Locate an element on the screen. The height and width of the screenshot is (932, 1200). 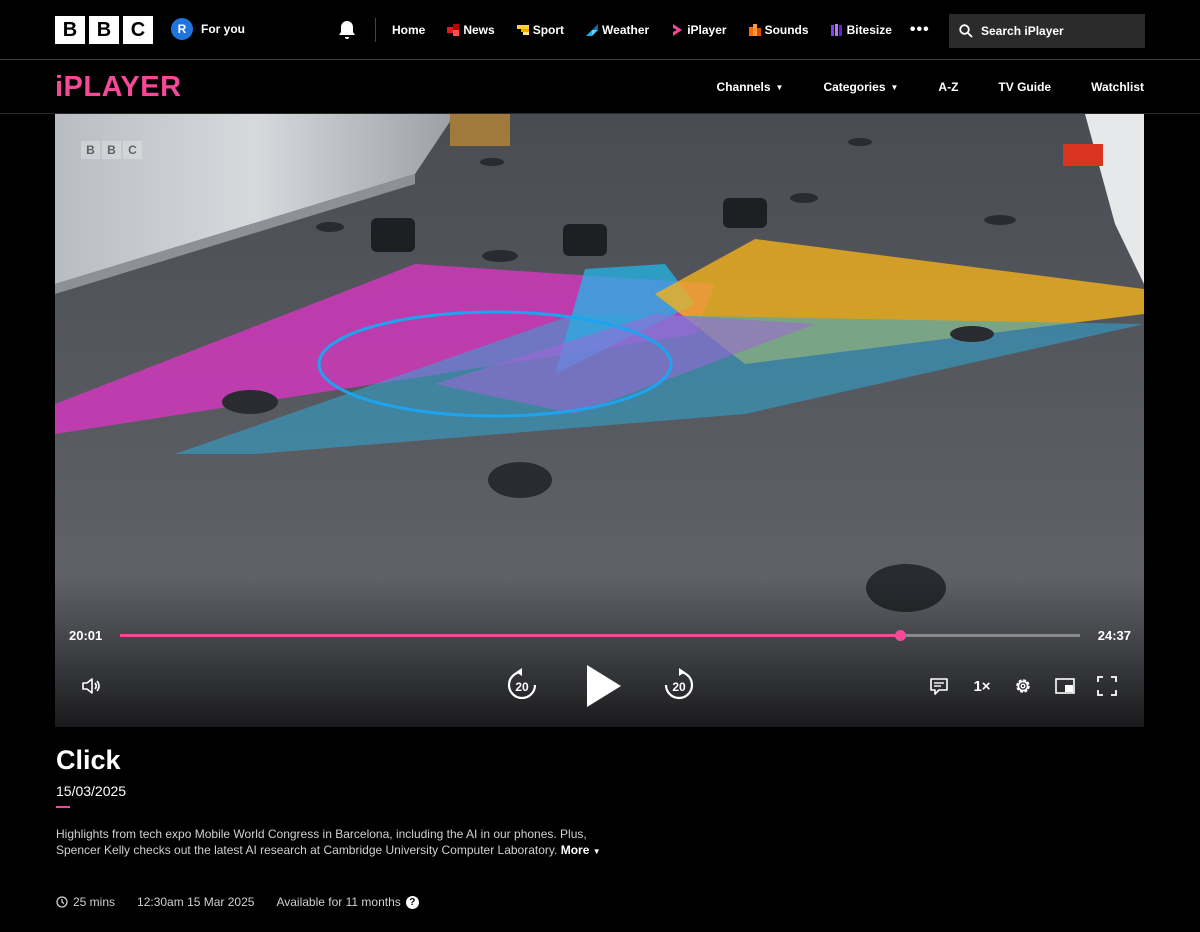
subtitles-icon is located at coordinates (939, 686).